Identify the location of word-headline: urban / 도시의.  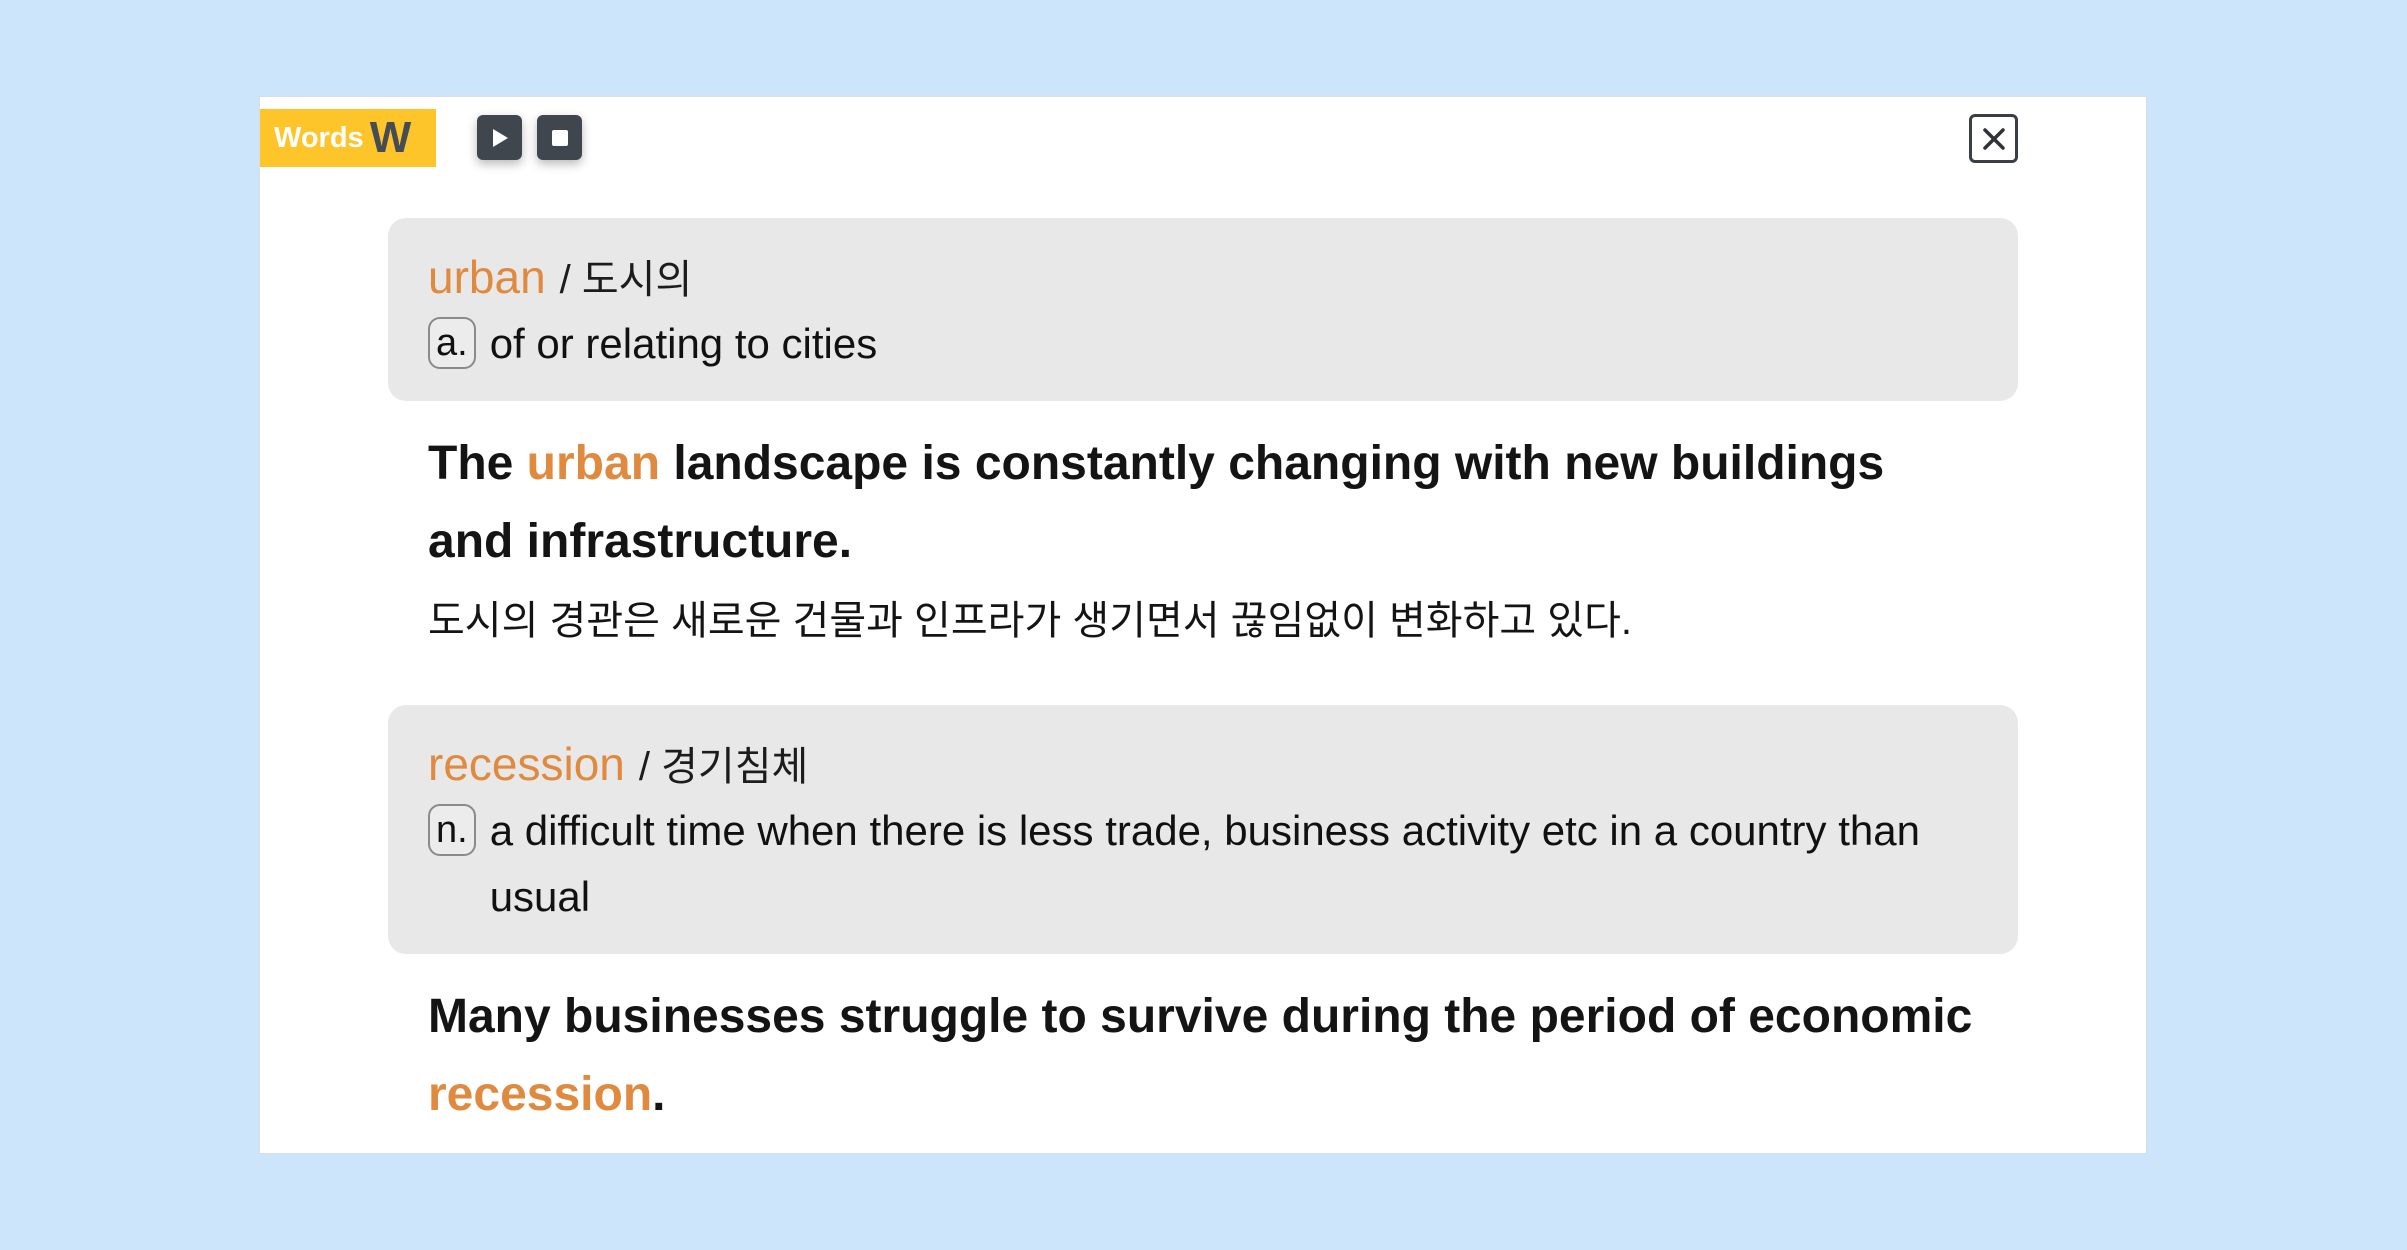
(1203, 278).